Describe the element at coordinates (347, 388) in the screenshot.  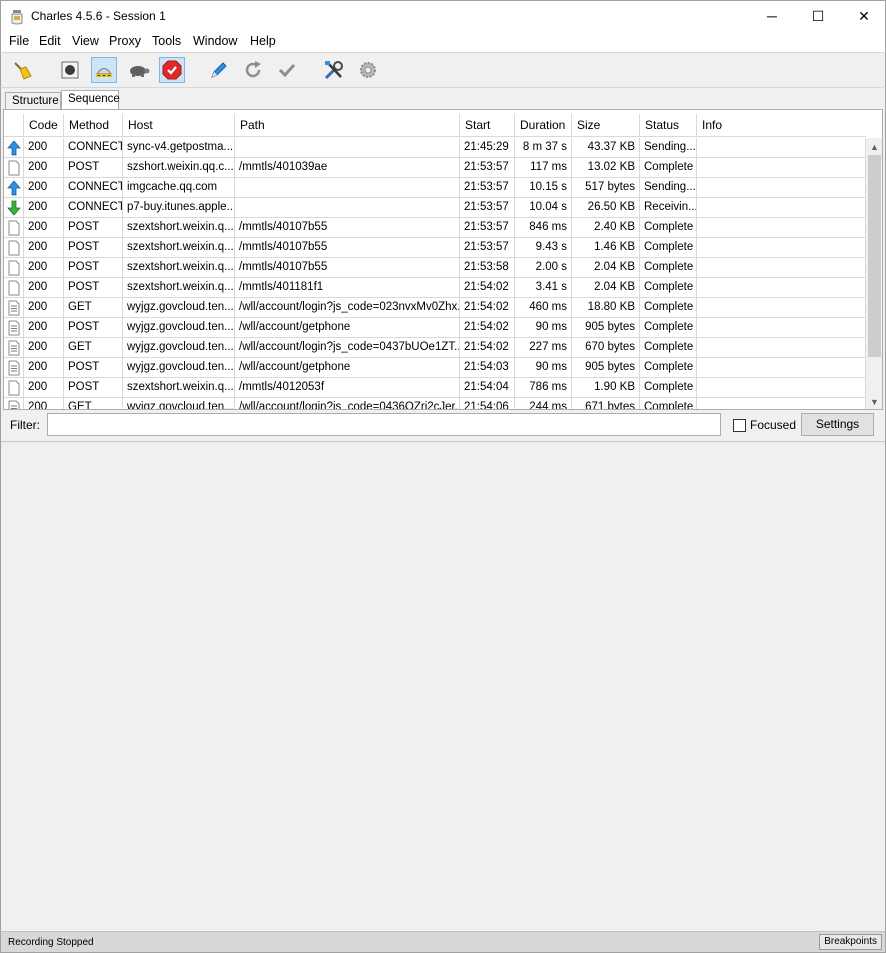
I see `cell-path: /mmtls/4012053f` at that location.